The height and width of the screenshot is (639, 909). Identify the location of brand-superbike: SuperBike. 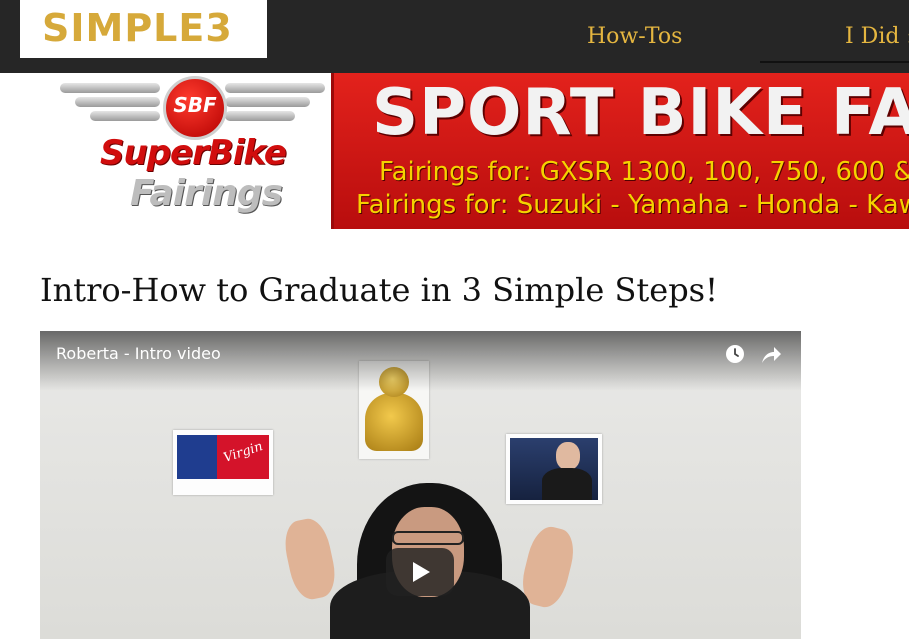
(193, 153).